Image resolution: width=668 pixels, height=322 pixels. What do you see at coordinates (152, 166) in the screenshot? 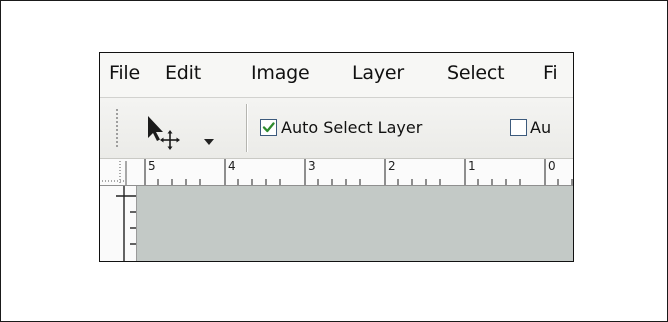
I see `ruler-label-5: 5` at bounding box center [152, 166].